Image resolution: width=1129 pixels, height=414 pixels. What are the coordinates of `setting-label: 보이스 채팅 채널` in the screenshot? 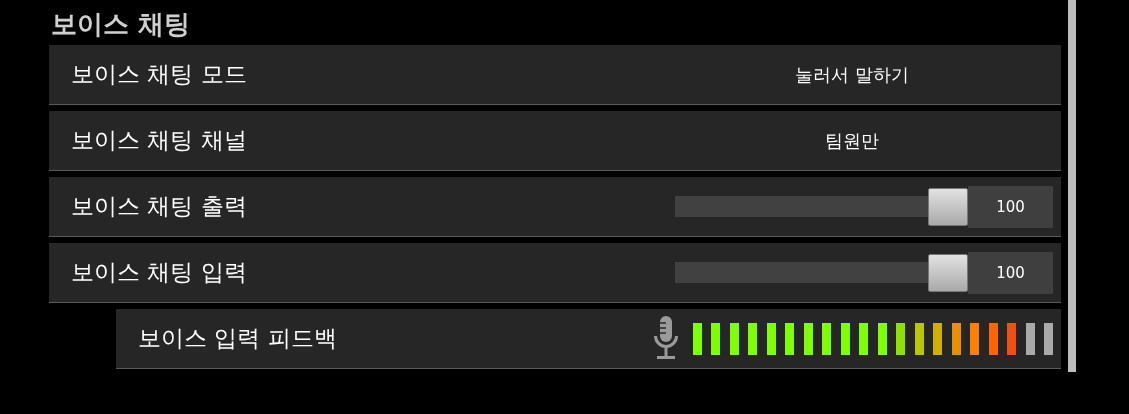 It's located at (159, 140).